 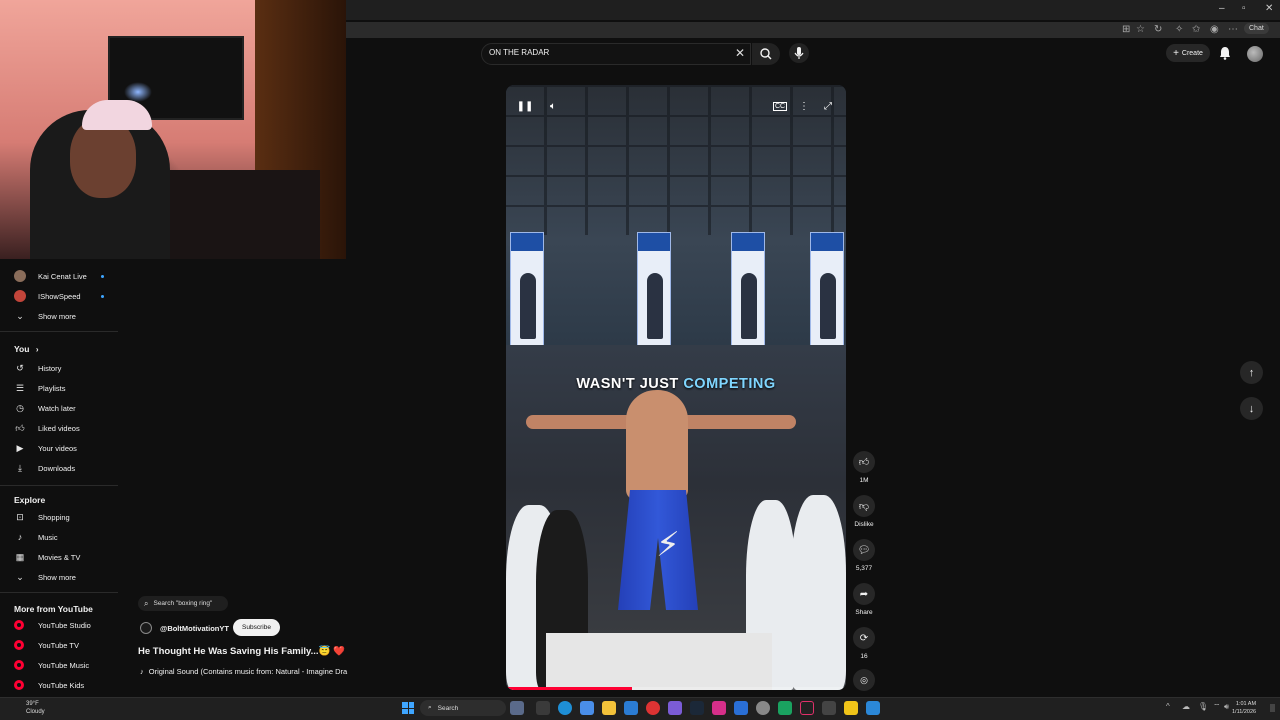 What do you see at coordinates (1217, 707) in the screenshot?
I see `wifi-icon: ⌔` at bounding box center [1217, 707].